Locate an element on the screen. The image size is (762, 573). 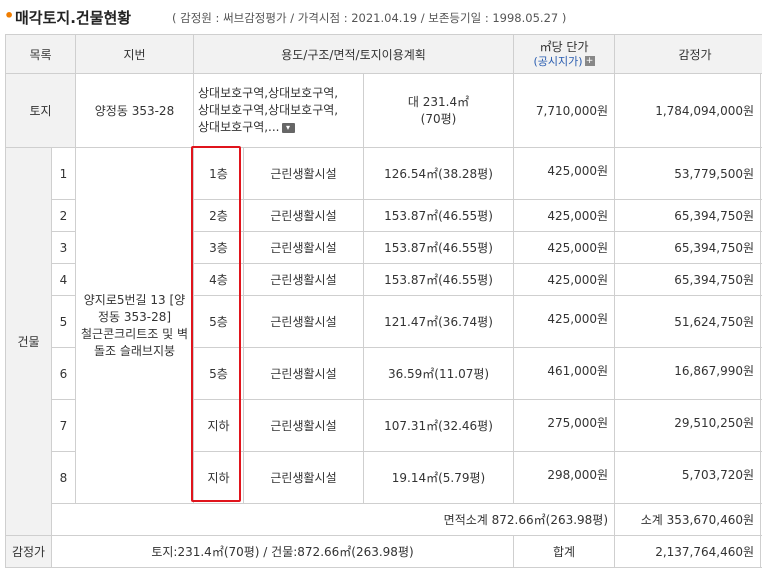
row-unit-price: 461,000원 is located at coordinates (564, 373).